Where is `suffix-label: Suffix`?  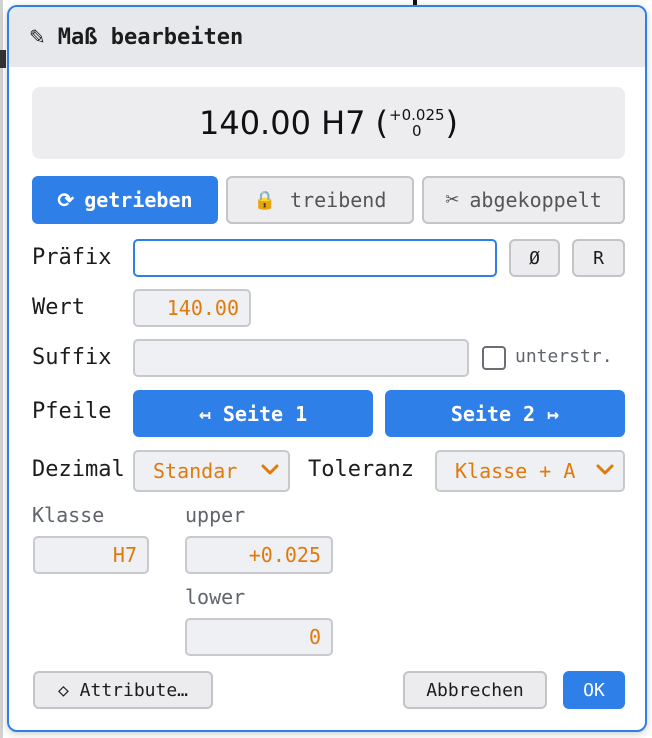 suffix-label: Suffix is located at coordinates (72, 357).